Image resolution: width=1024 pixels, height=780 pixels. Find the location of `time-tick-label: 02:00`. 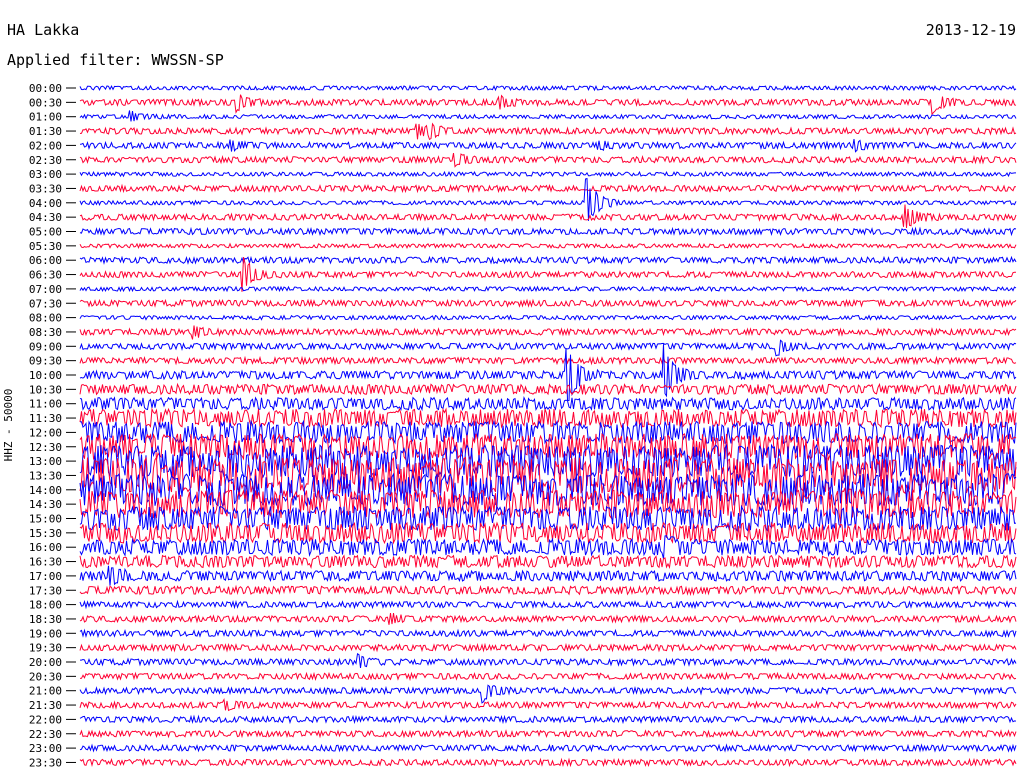

time-tick-label: 02:00 is located at coordinates (45, 145).